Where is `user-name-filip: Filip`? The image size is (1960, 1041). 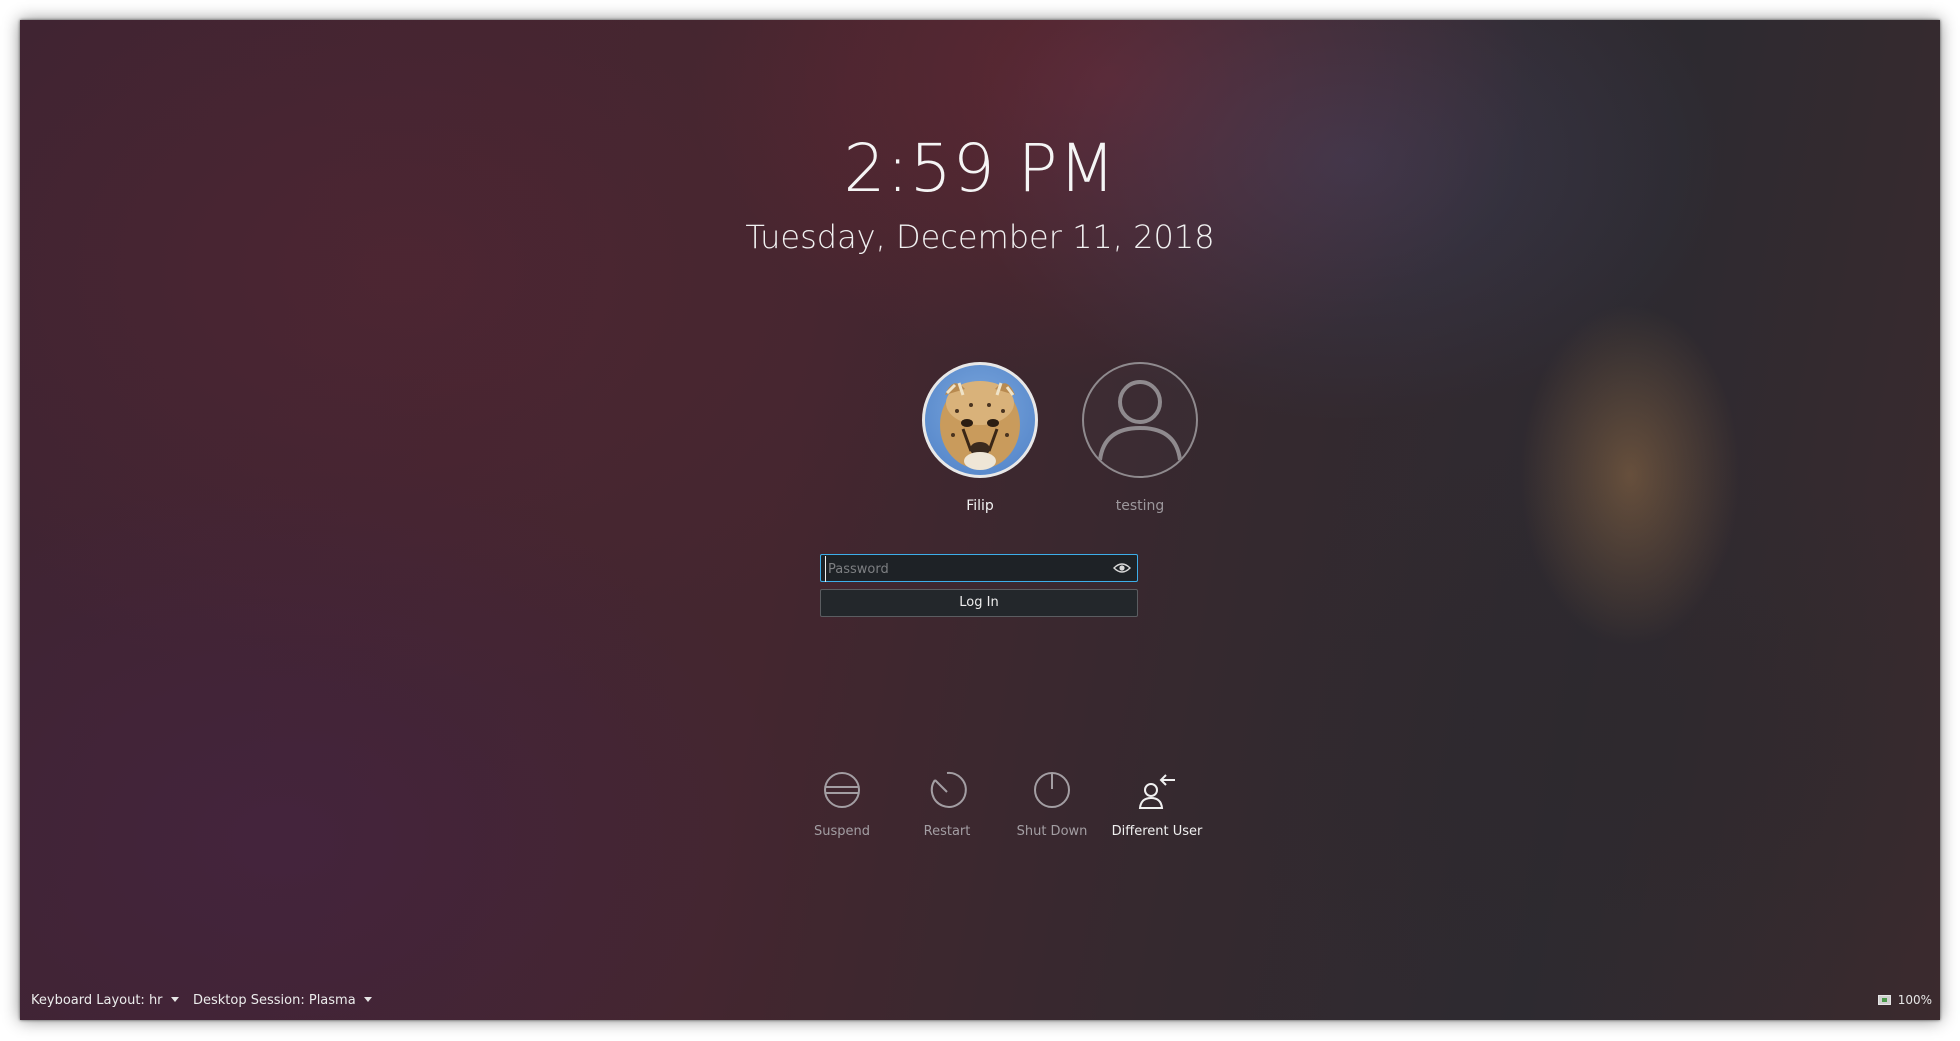
user-name-filip: Filip is located at coordinates (980, 506).